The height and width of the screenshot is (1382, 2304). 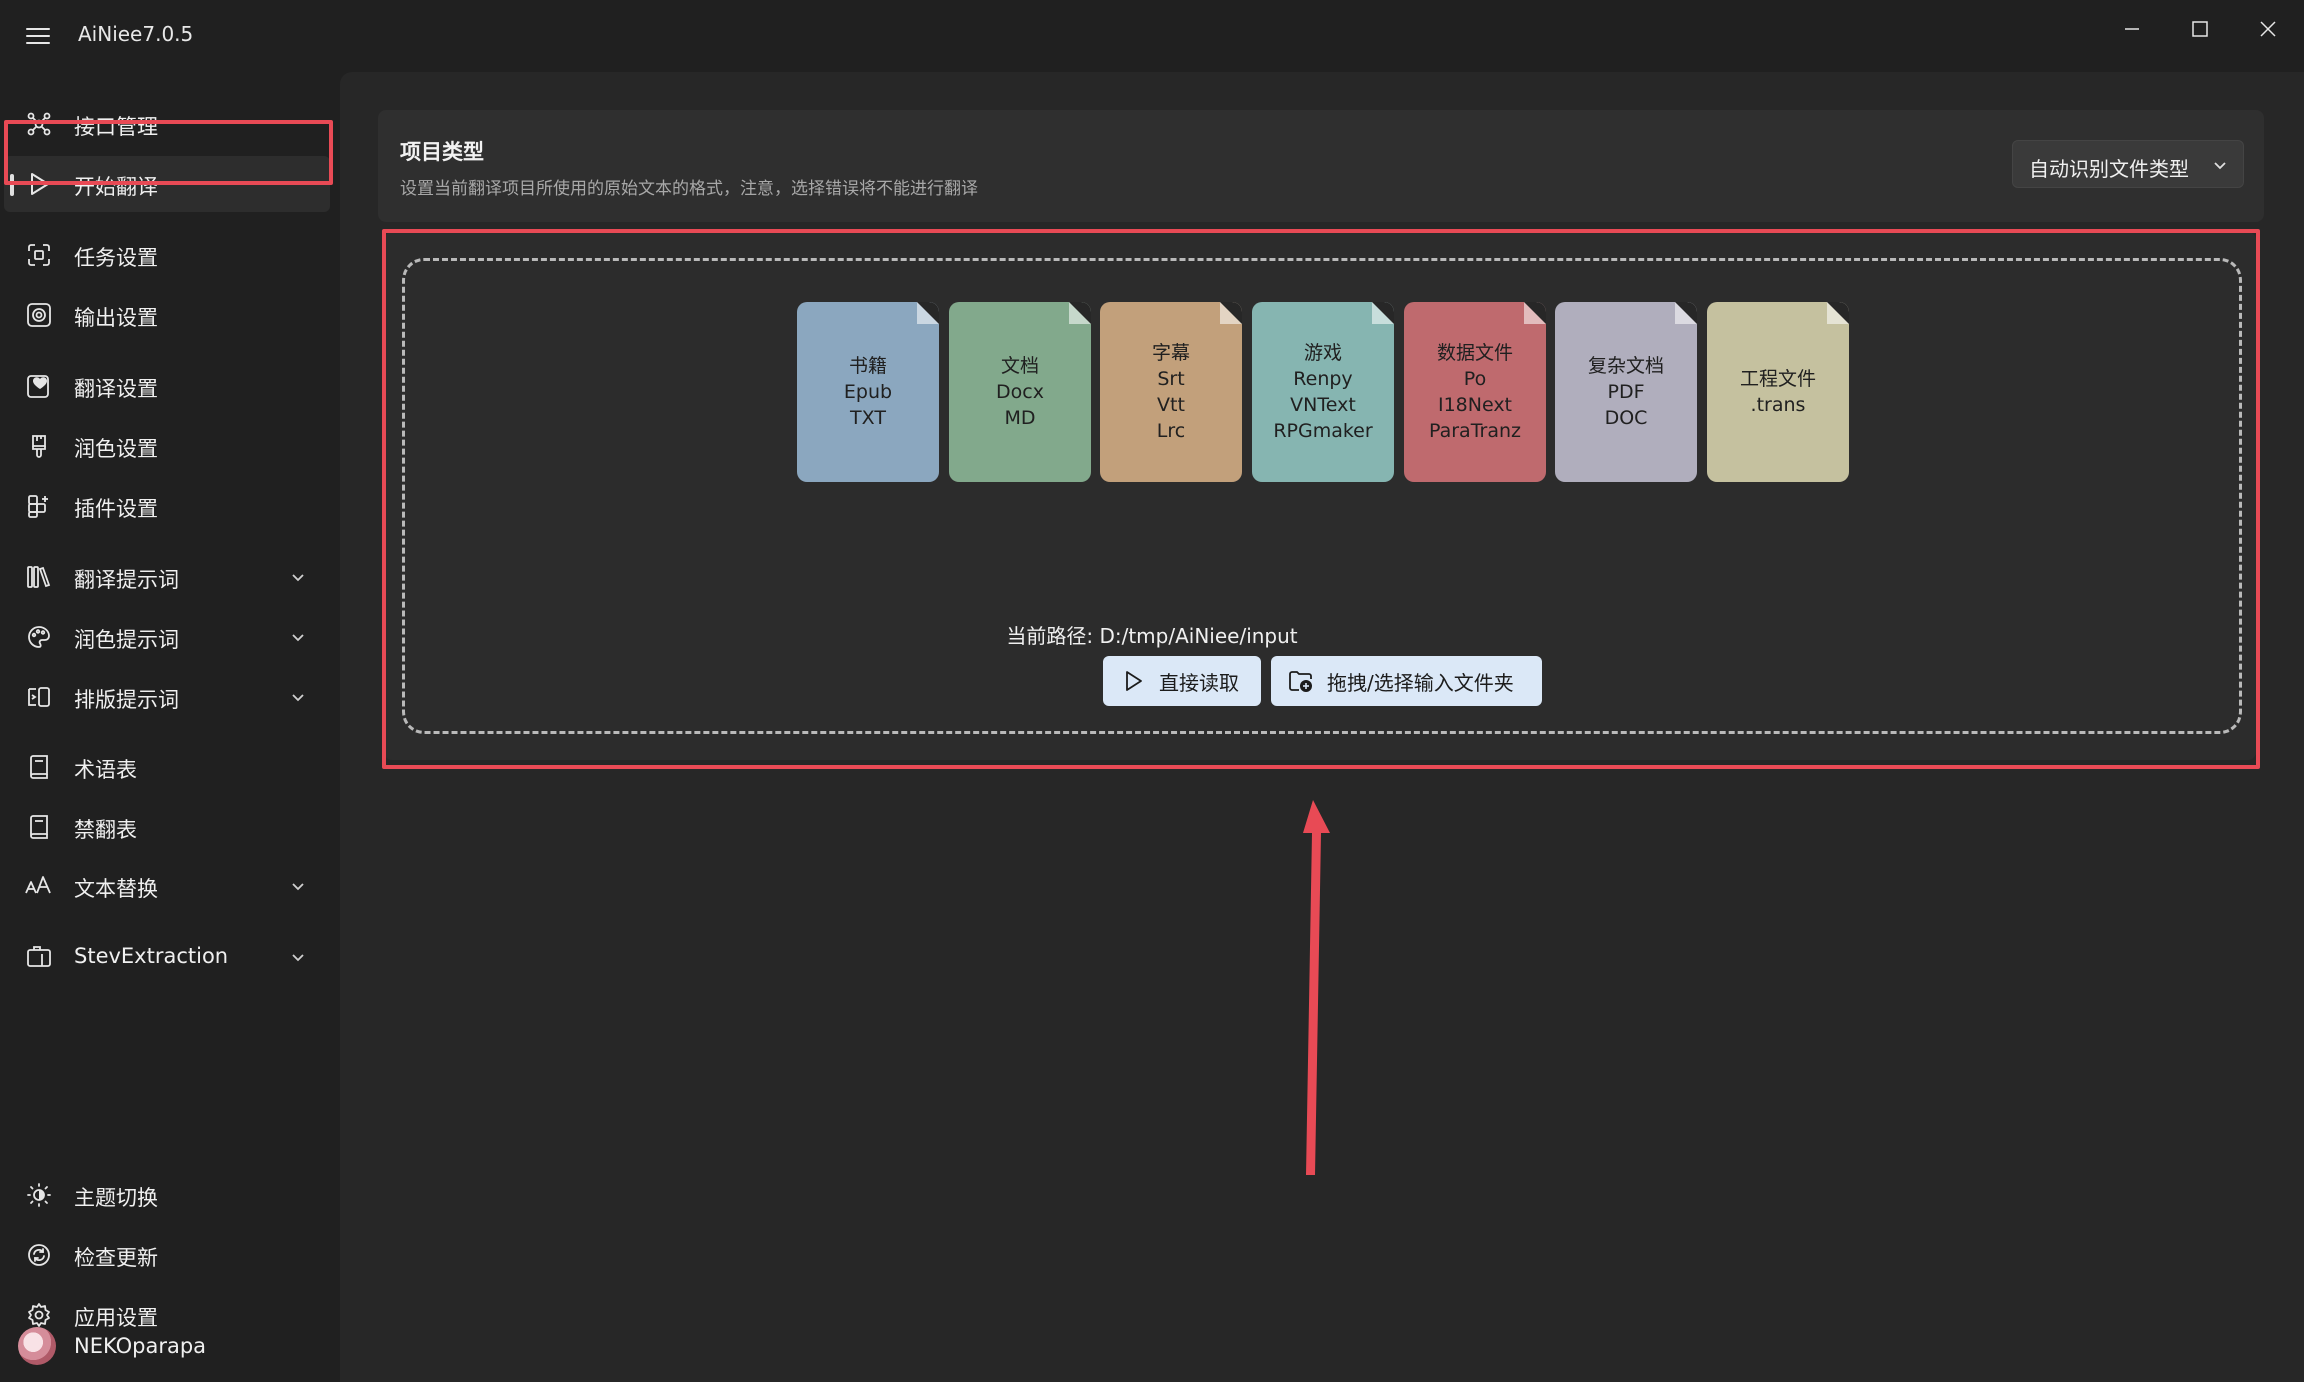 I want to click on book-icon, so click(x=39, y=827).